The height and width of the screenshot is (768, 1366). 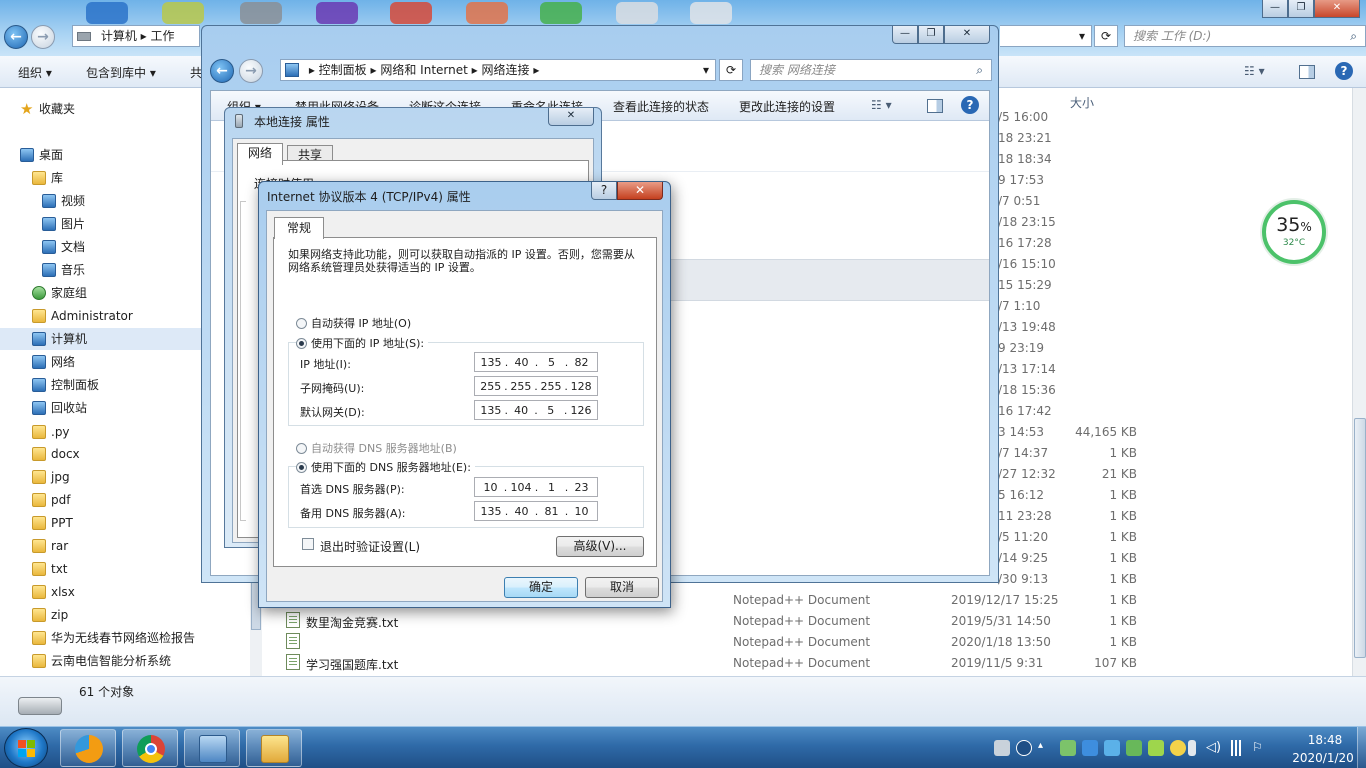 What do you see at coordinates (1361, 747) in the screenshot?
I see `show-desktop-button` at bounding box center [1361, 747].